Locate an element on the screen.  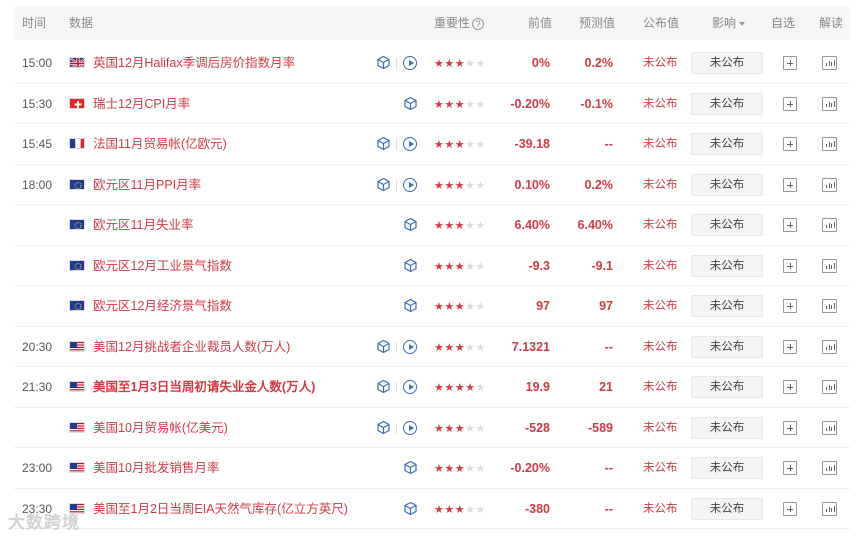
event-name-link: 欧元区11月失业率 is located at coordinates (143, 225).